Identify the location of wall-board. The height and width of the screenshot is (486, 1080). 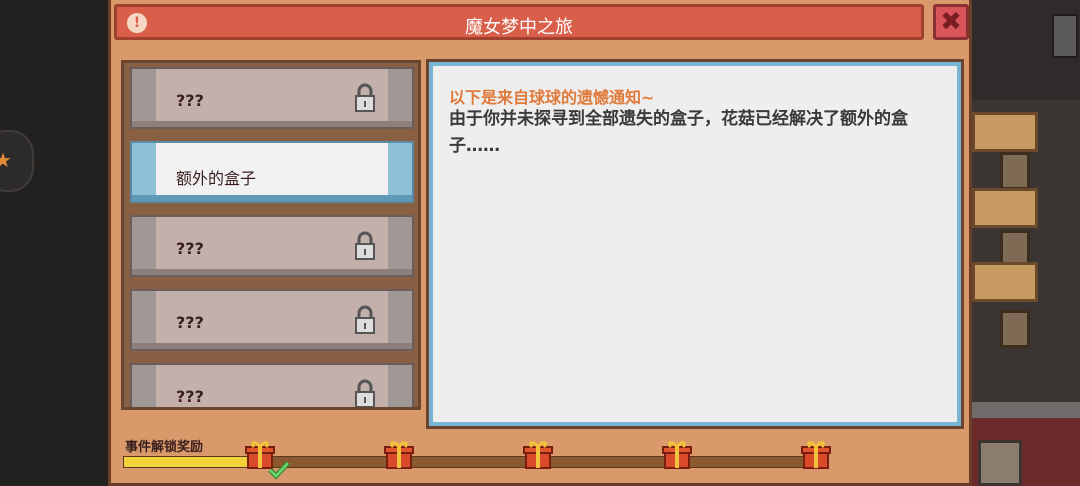
(1065, 36).